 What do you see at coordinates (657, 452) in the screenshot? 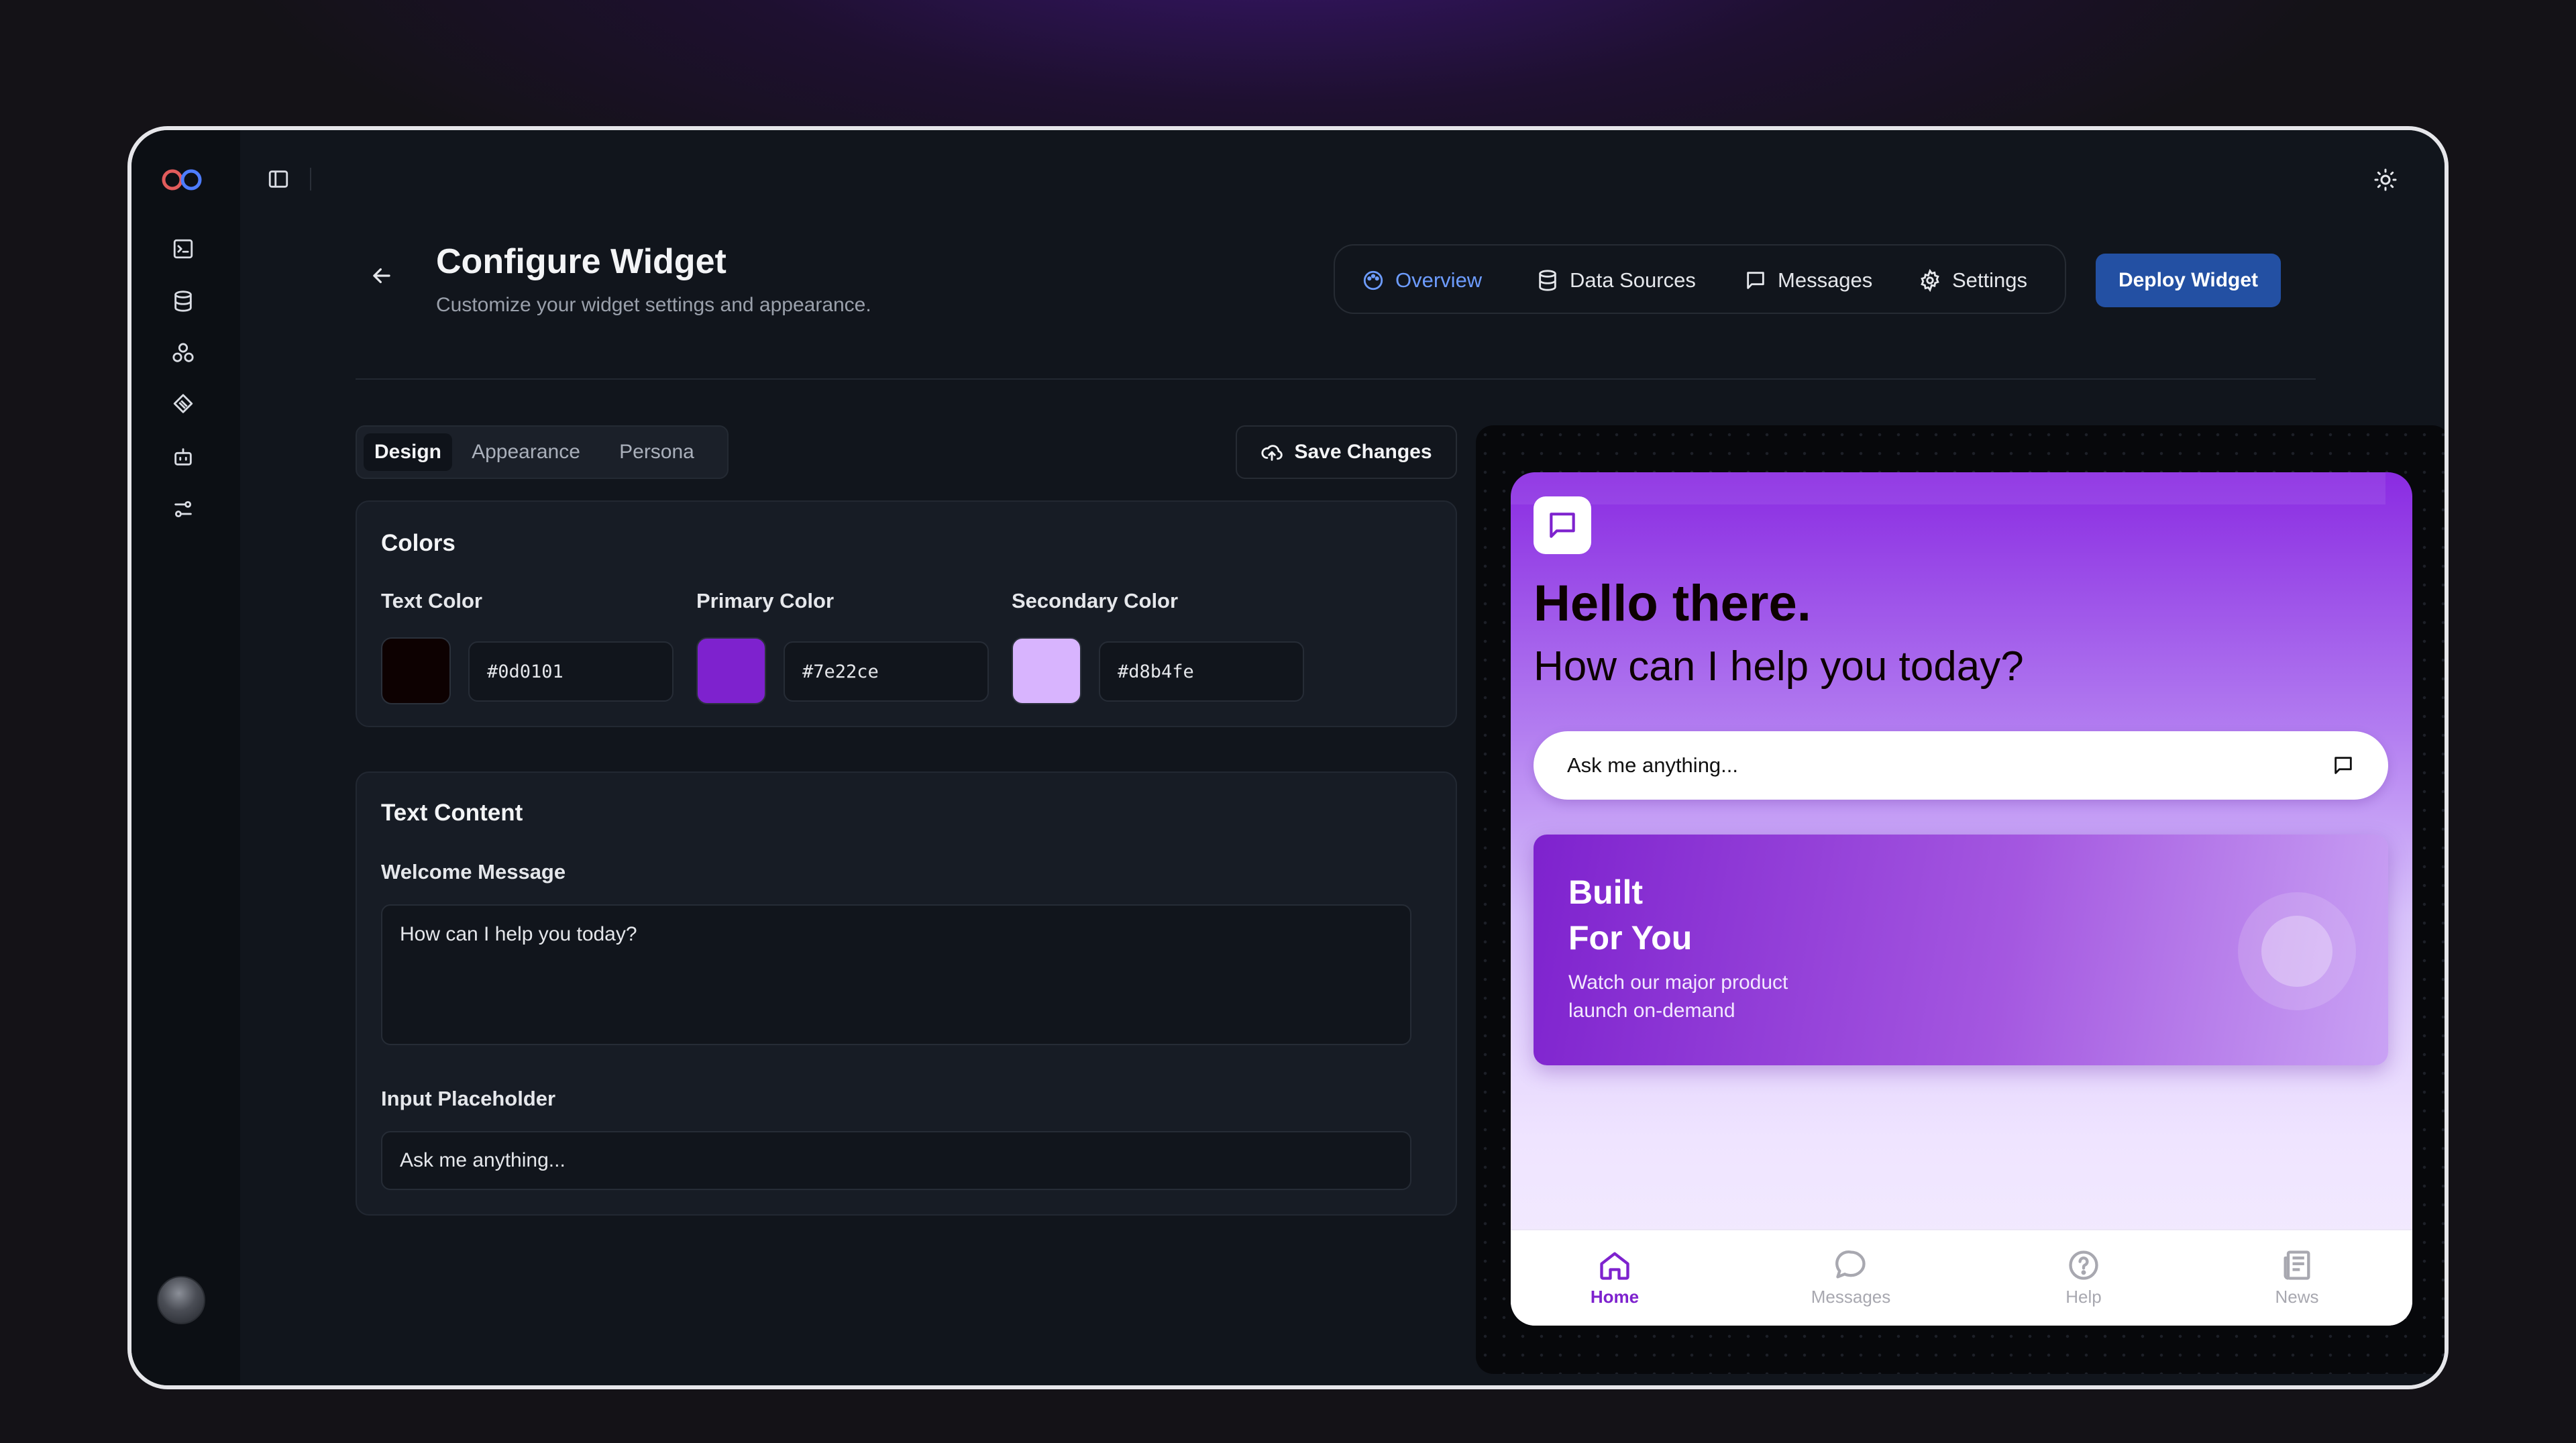
I see `tab-persona: Persona` at bounding box center [657, 452].